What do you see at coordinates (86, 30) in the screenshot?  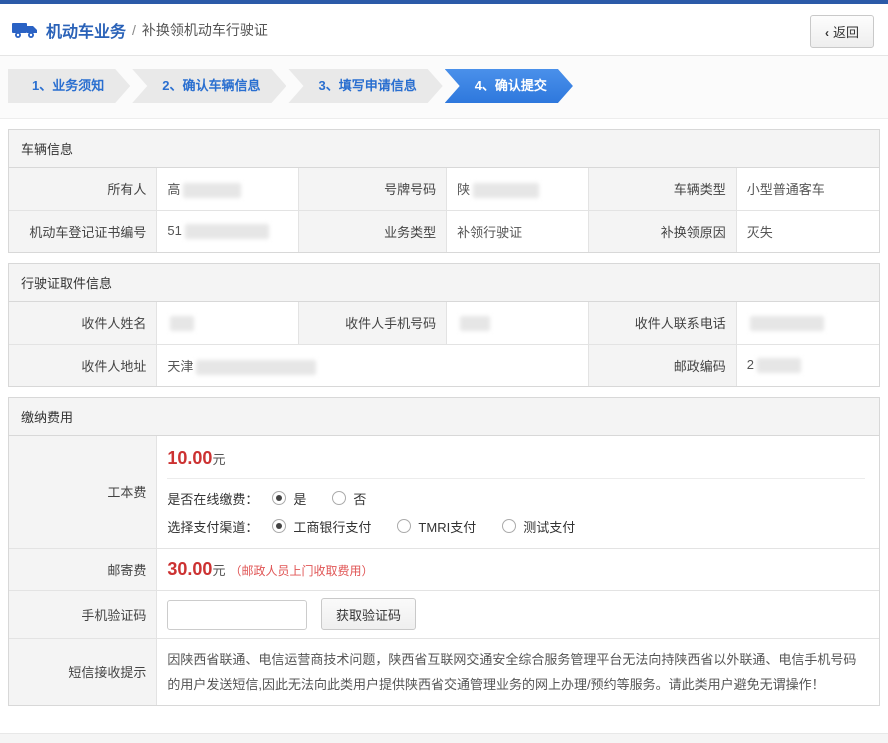 I see `breadcrumb-main: 机动车业务` at bounding box center [86, 30].